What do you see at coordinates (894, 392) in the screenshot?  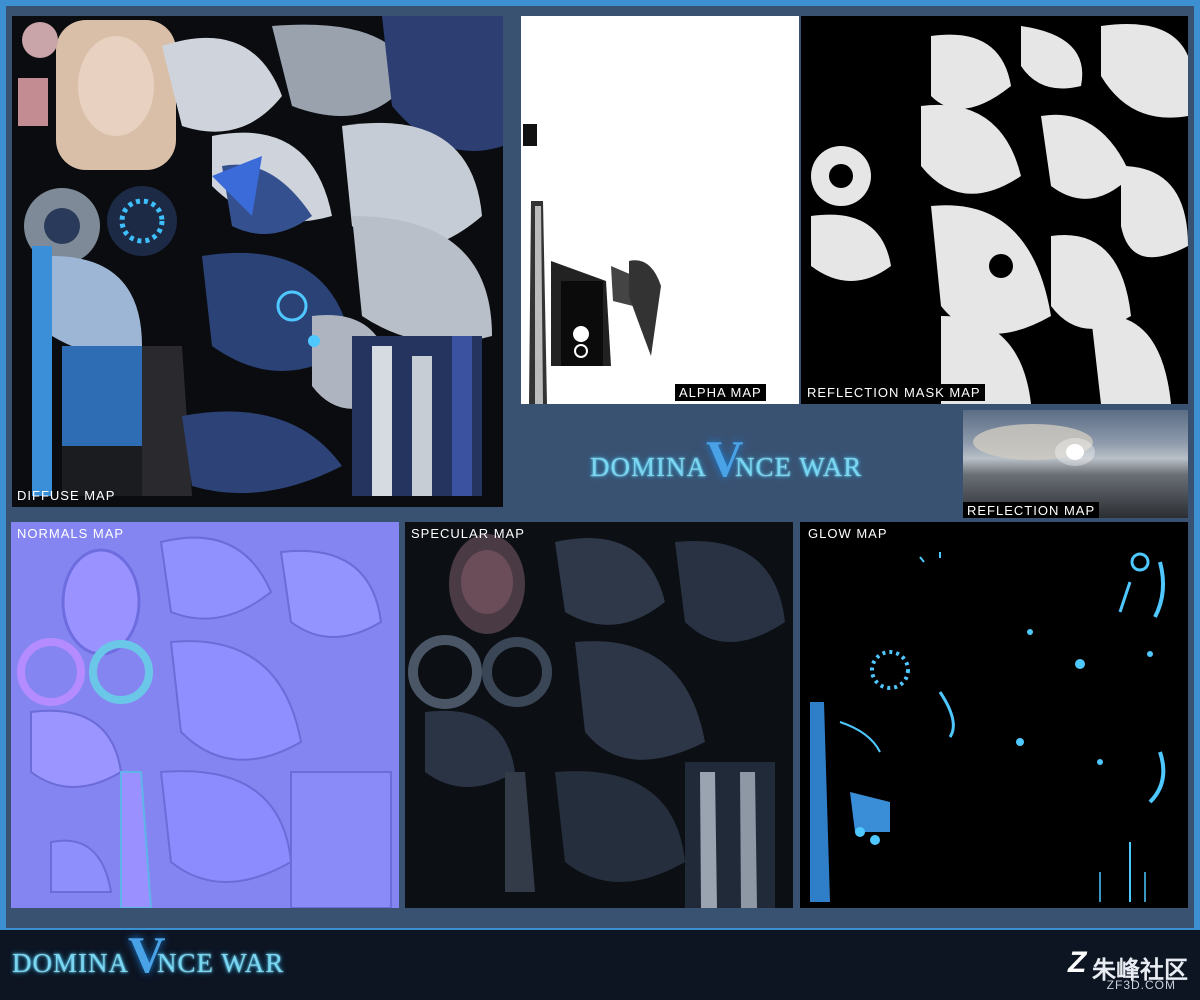 I see `reflection-mask-map-label: REFLECTION MASK MAP` at bounding box center [894, 392].